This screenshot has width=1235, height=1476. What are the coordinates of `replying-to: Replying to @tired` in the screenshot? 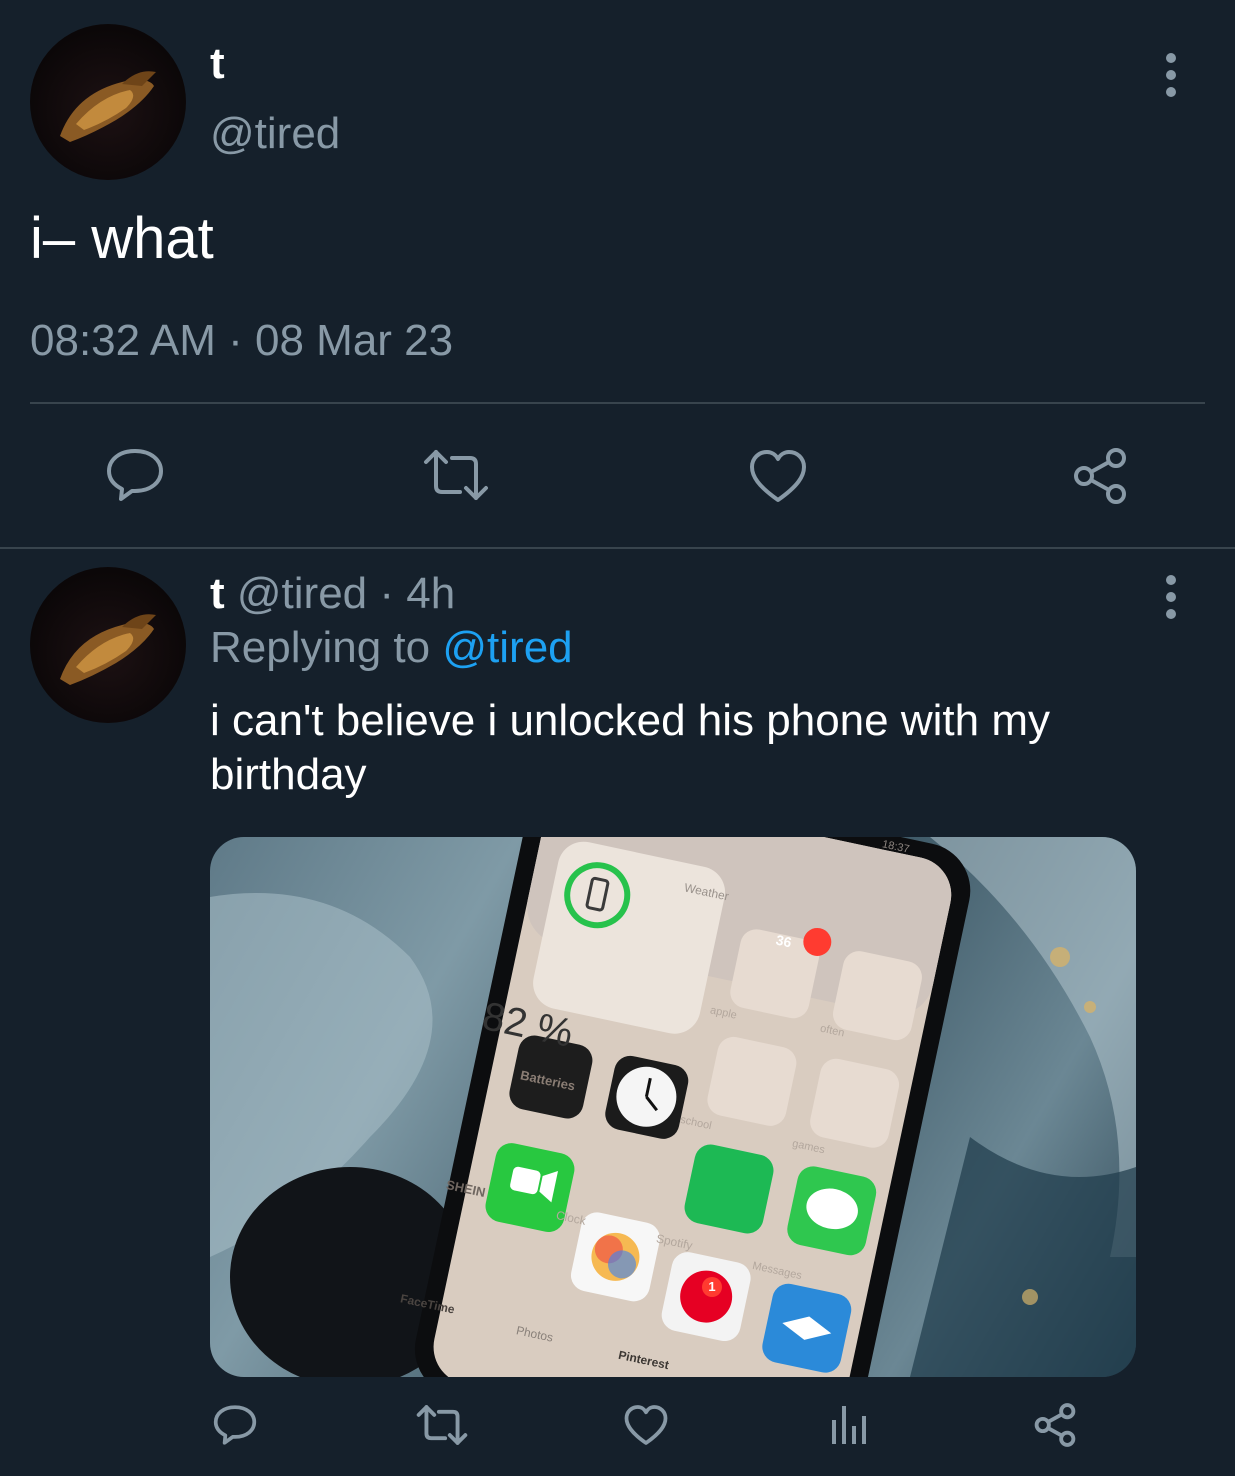 It's located at (391, 648).